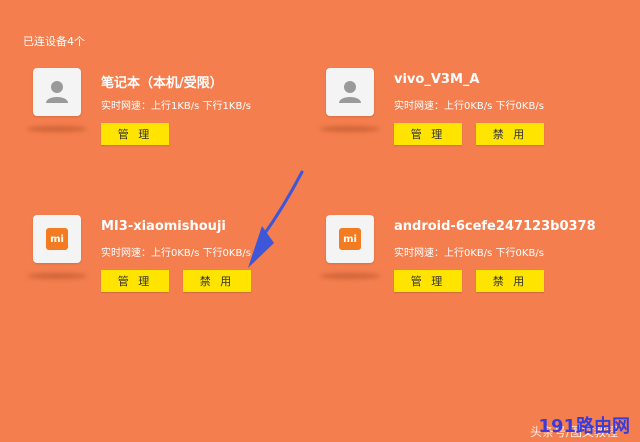 This screenshot has height=442, width=640. What do you see at coordinates (175, 123) in the screenshot?
I see `device-card: 笔记本（本机/受限） 实时网速：上行1KB/s 下行1KB/s 管 理` at bounding box center [175, 123].